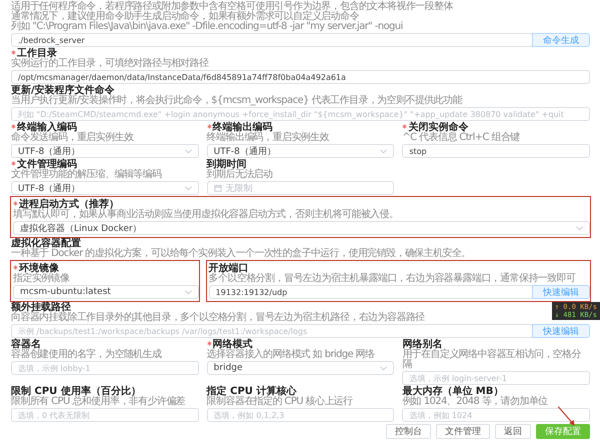 The height and width of the screenshot is (445, 600). I want to click on field-hint: 列如 "C:\Program Files\Java\bin\java.exe" -Dfile.encoding=utf-8 -jar "my server.jar" -nogui, so click(207, 27).